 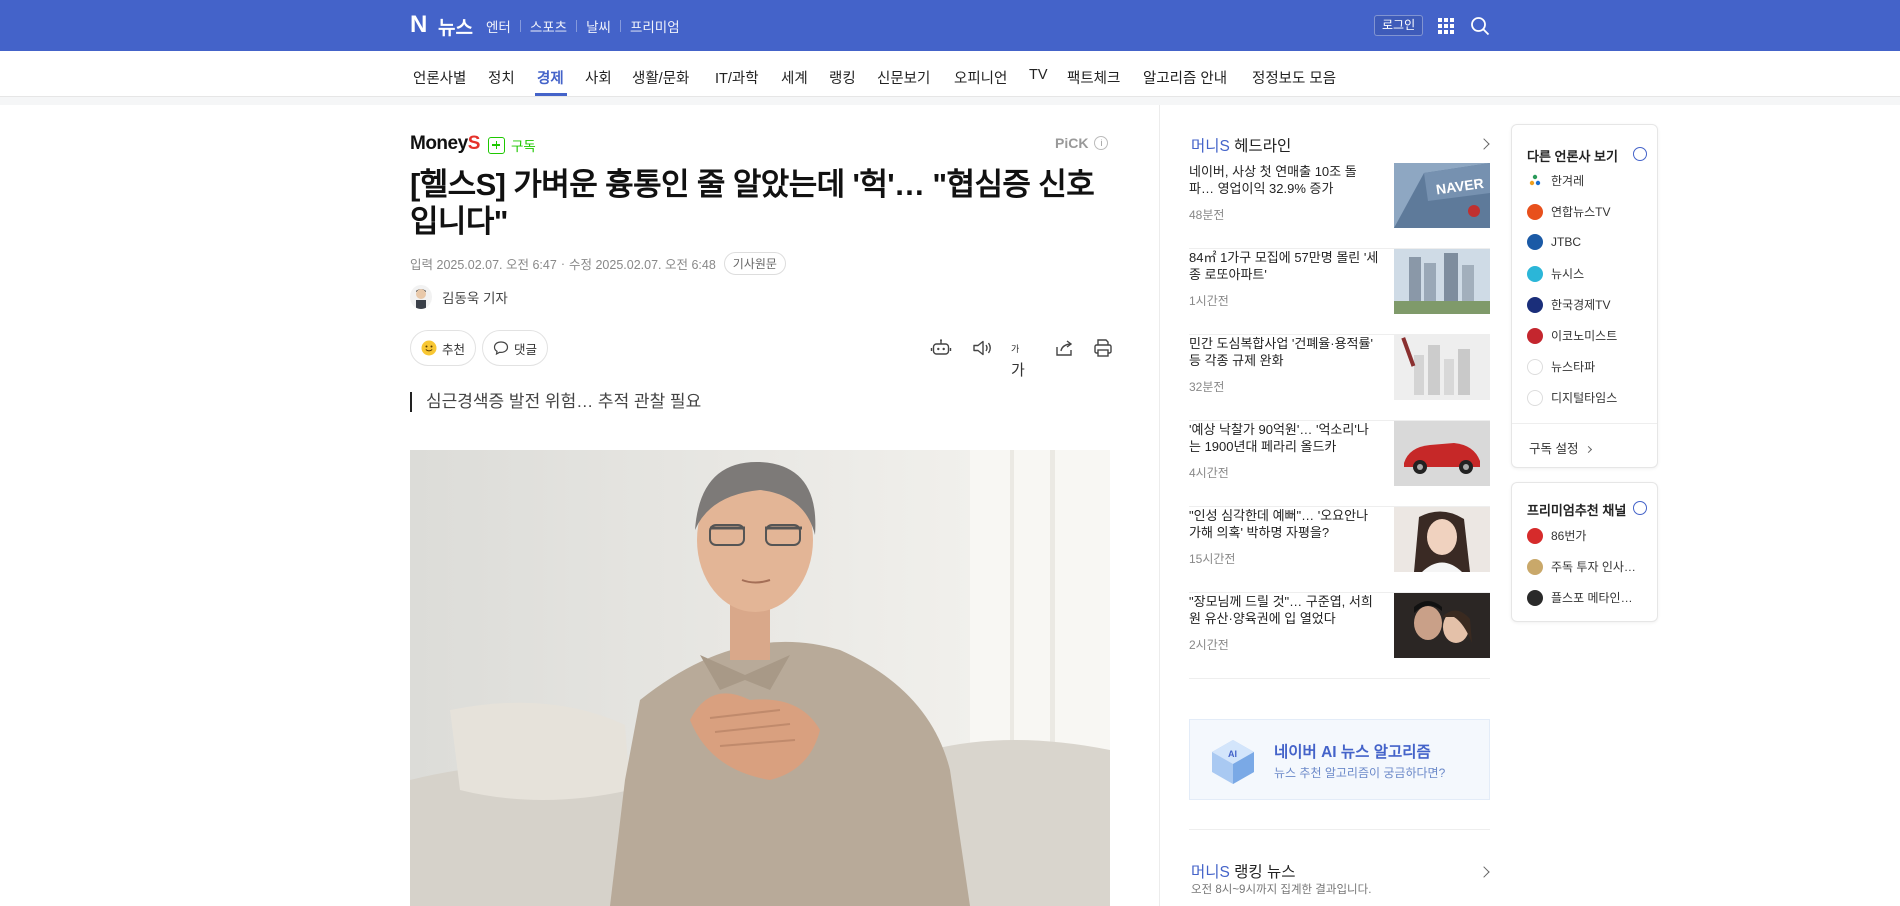 What do you see at coordinates (1339, 292) in the screenshot?
I see `headline-item: 84㎡ 1가구 모집에 57만명 몰린 '세종 로또아파트' 1시간전` at bounding box center [1339, 292].